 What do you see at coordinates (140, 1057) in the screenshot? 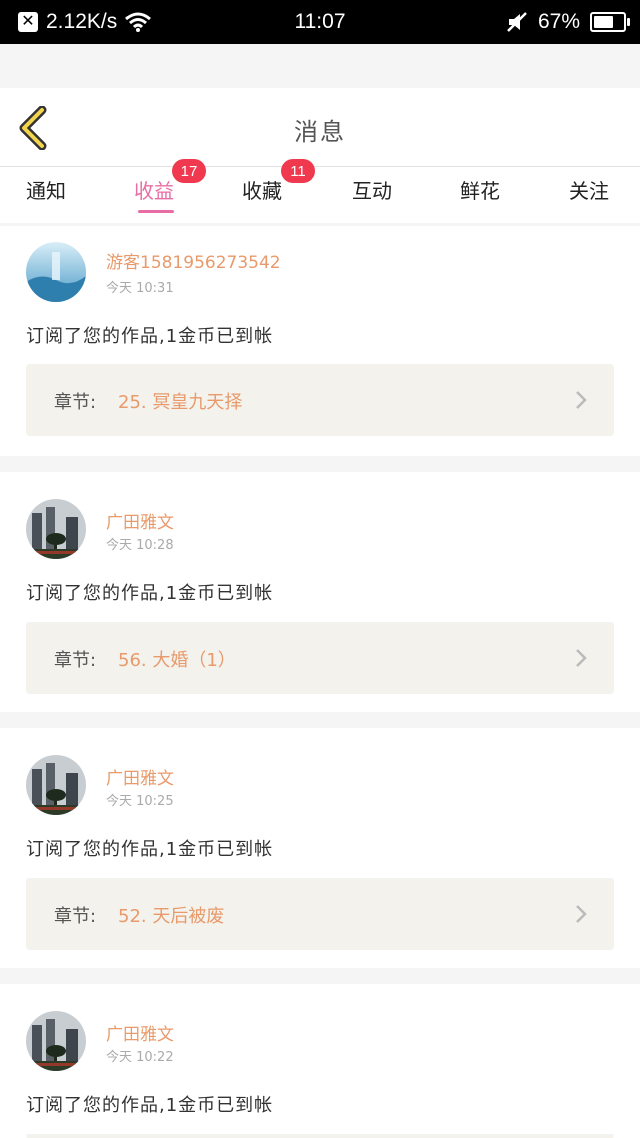
I see `timestamp: 今天 10:22` at bounding box center [140, 1057].